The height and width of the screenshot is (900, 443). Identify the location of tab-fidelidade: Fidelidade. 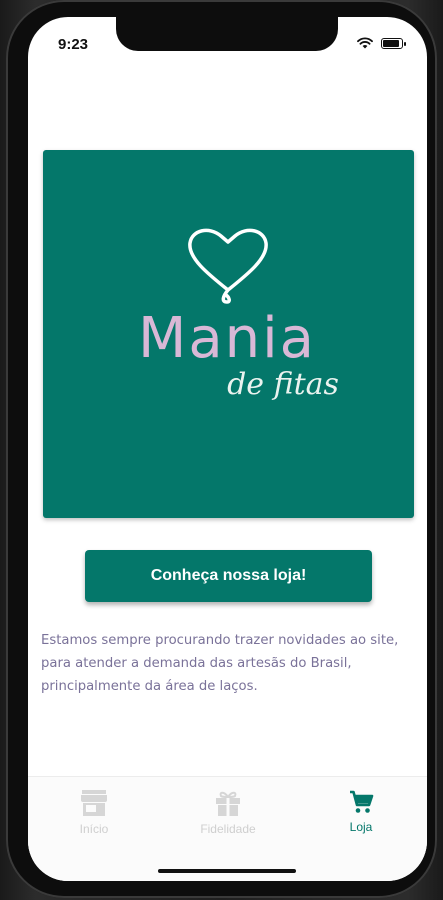
(228, 812).